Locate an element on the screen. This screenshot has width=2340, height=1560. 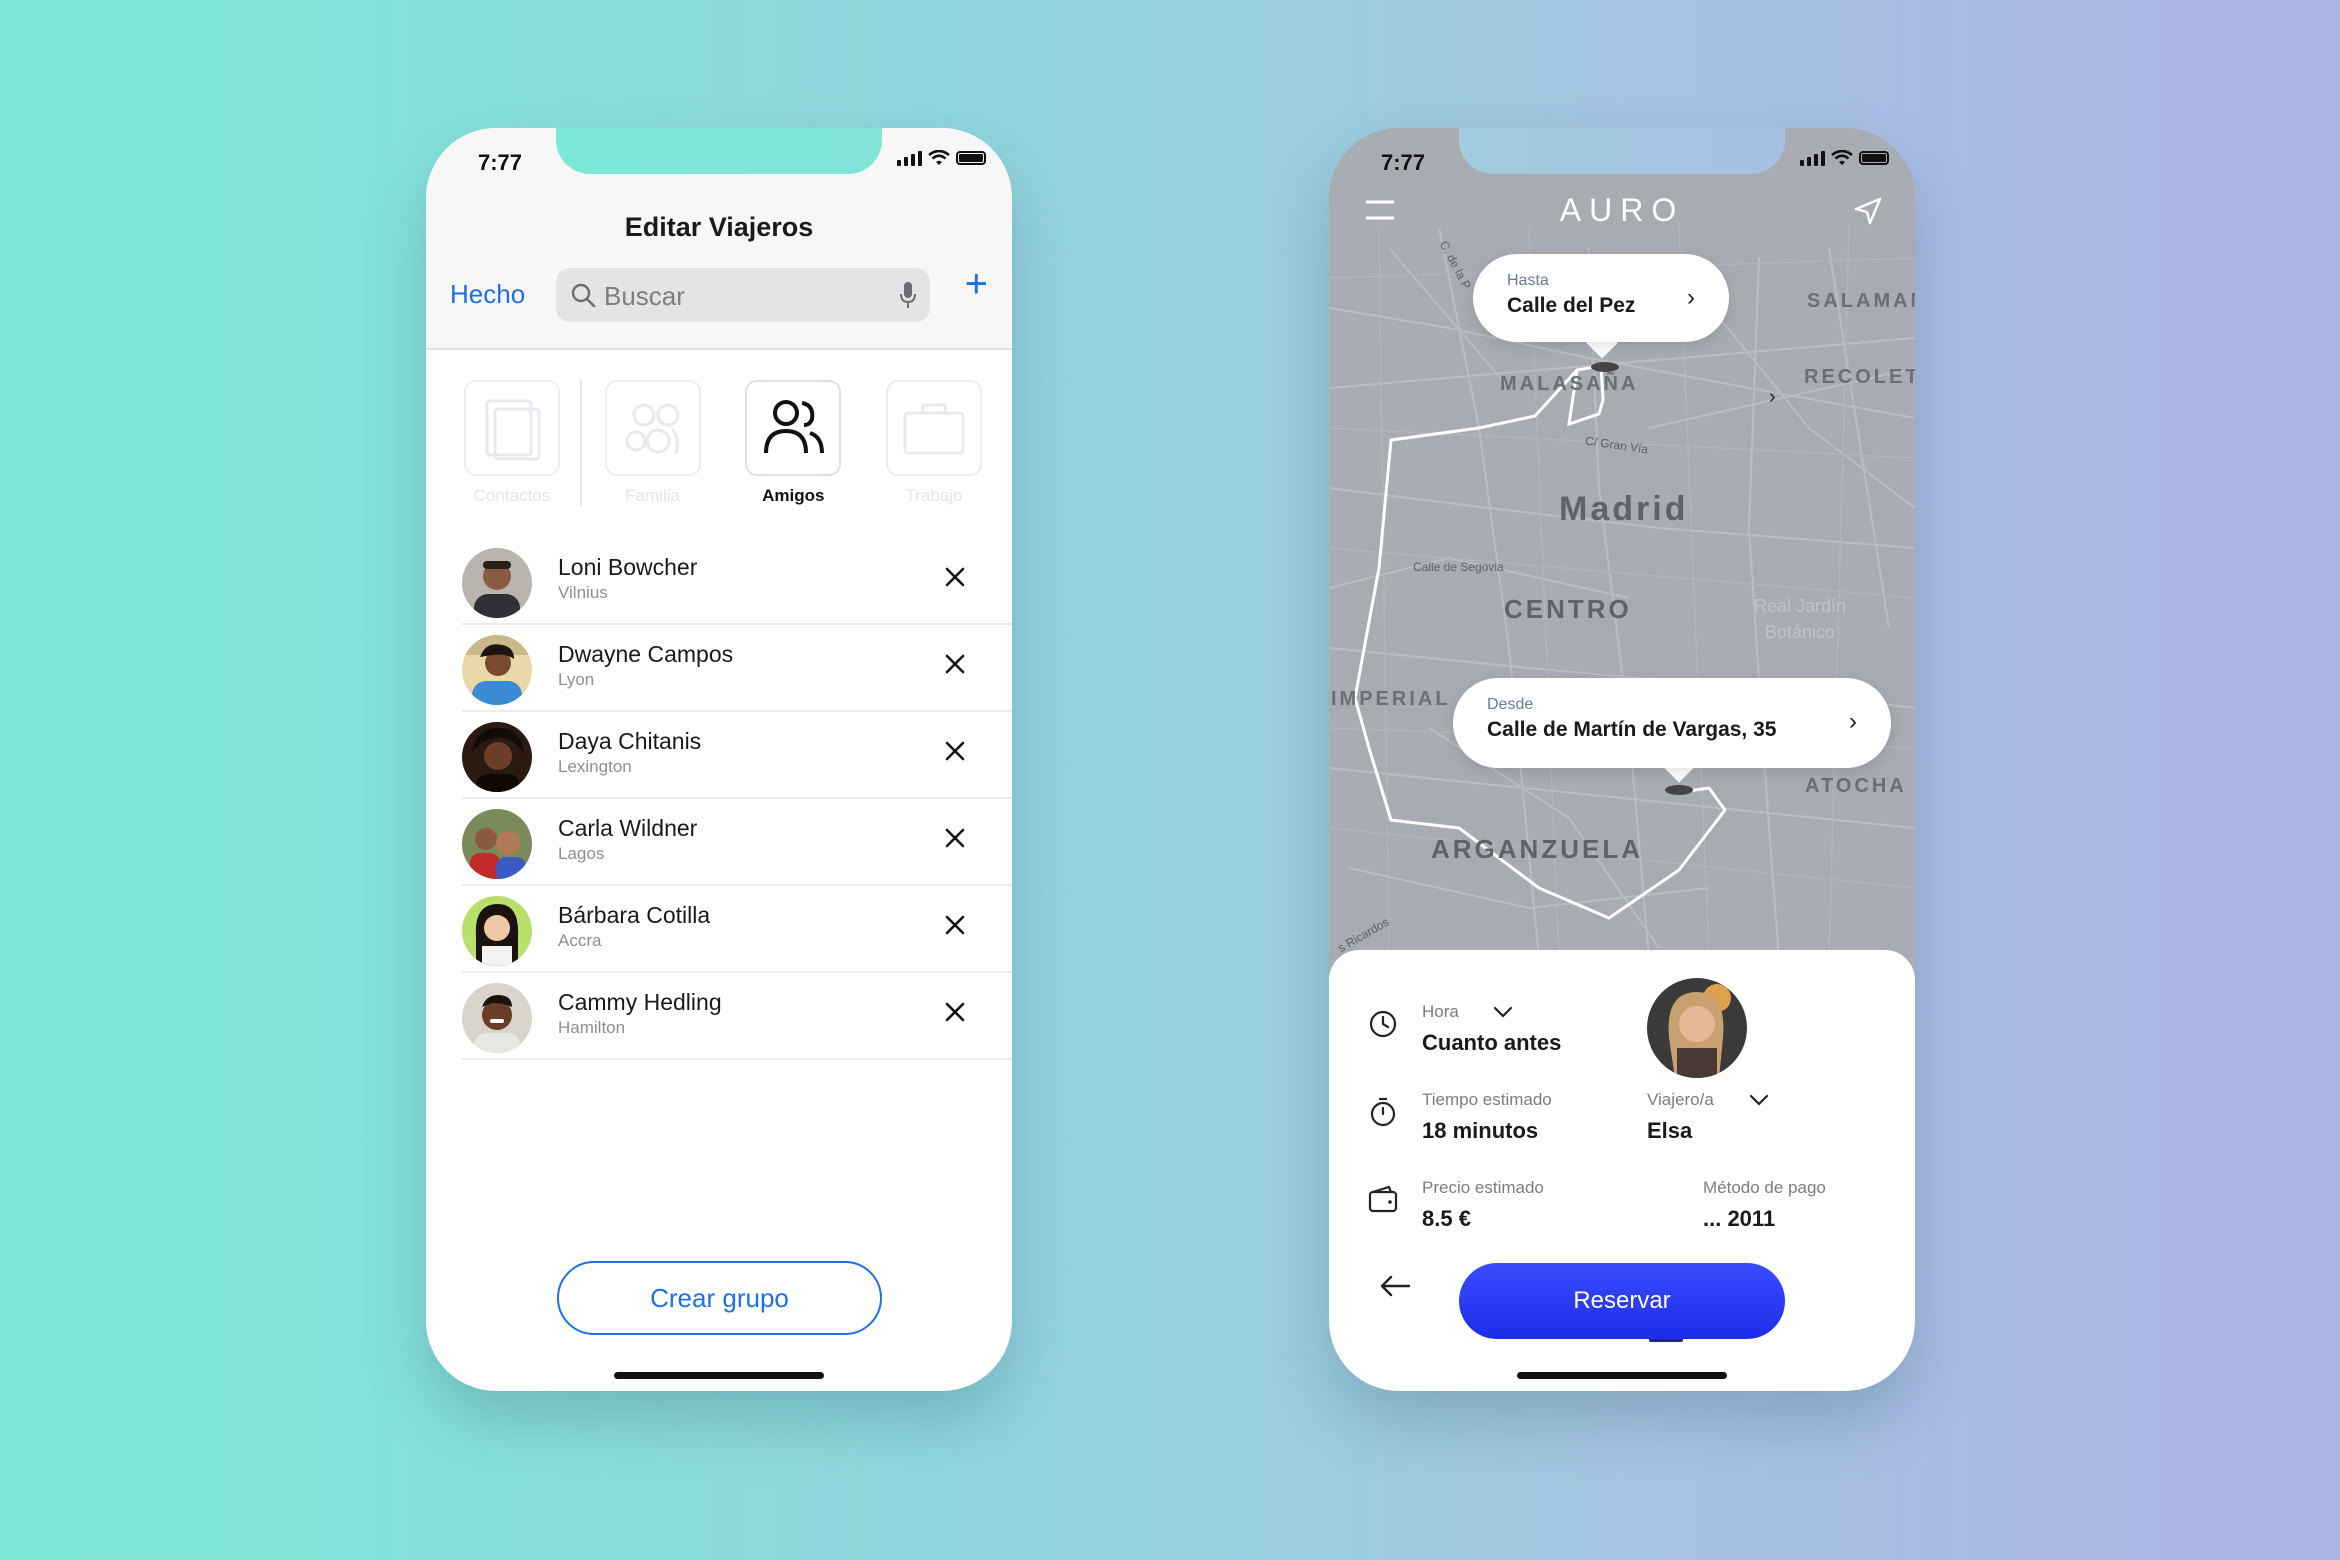
time-value: Cuanto antes is located at coordinates (1492, 1042).